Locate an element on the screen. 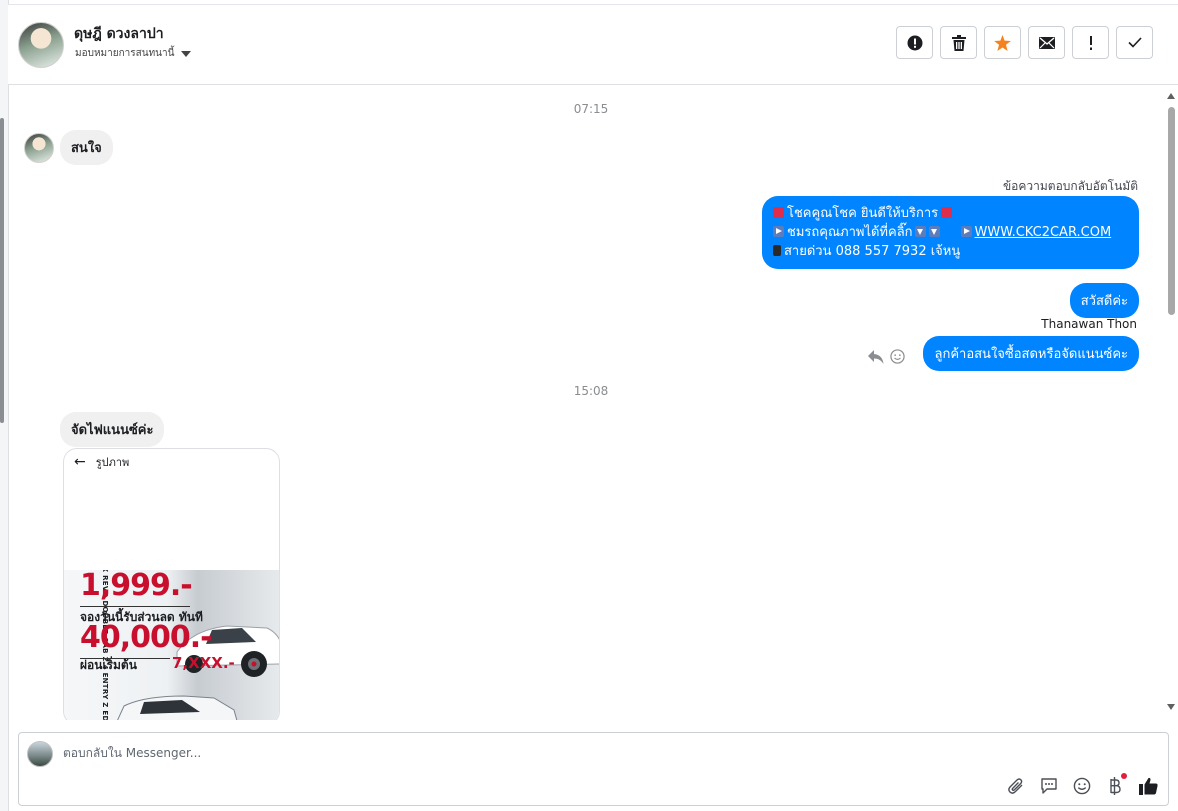 The width and height of the screenshot is (1178, 811). page-avatar is located at coordinates (40, 754).